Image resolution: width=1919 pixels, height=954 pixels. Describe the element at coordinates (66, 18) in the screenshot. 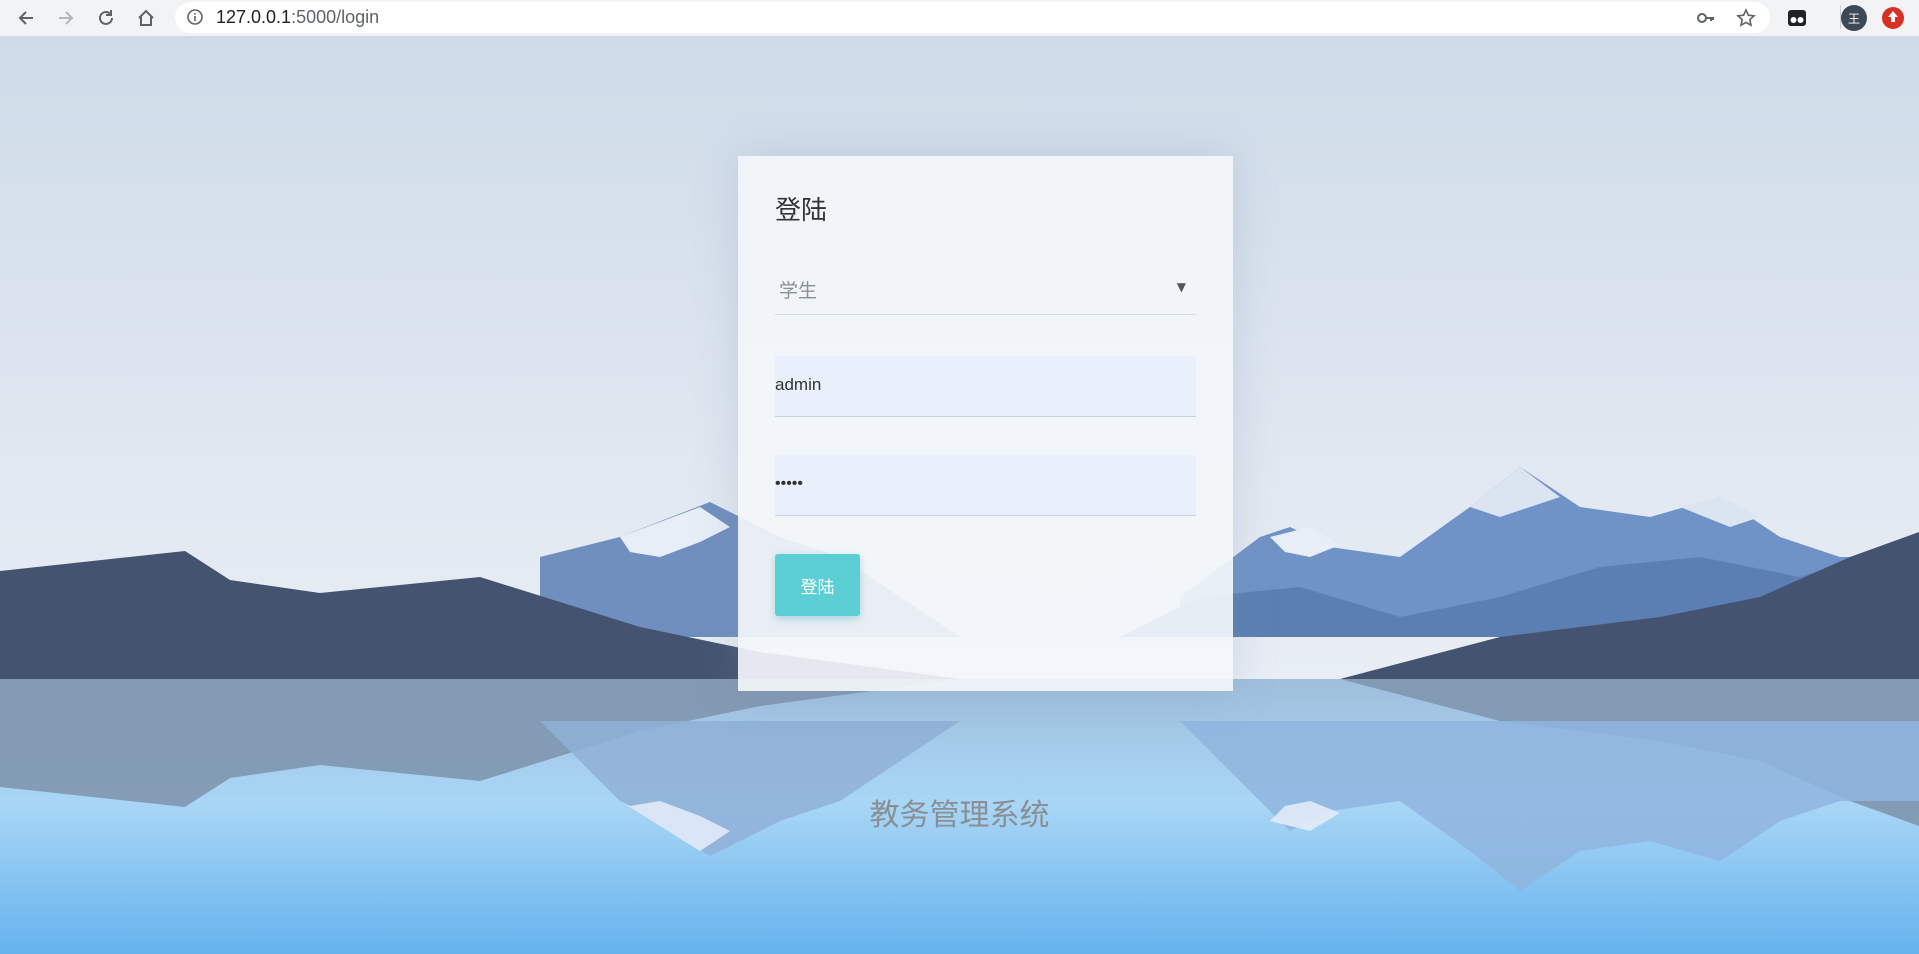

I see `forward-arrow-icon` at that location.